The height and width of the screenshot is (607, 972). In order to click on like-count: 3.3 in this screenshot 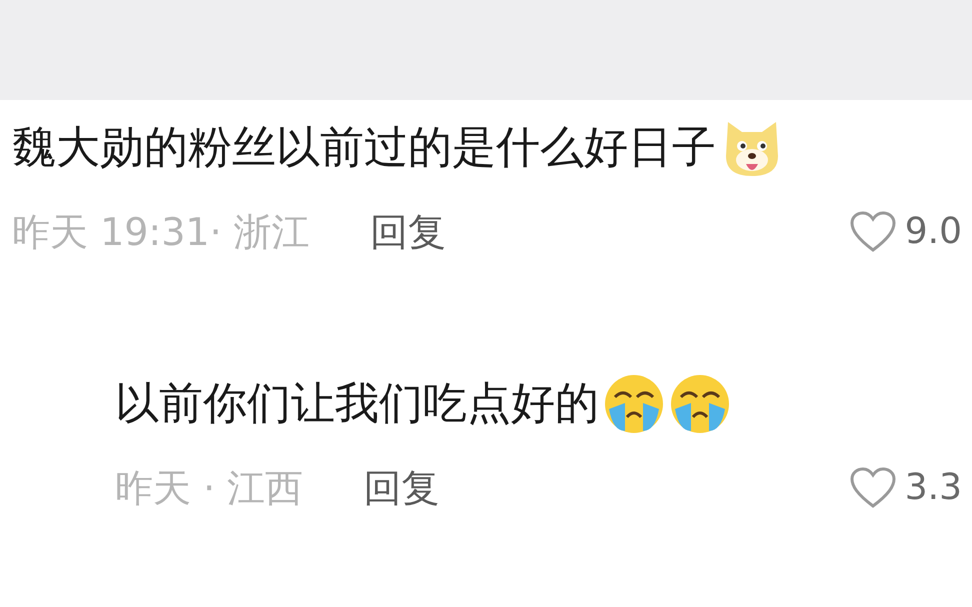, I will do `click(933, 488)`.